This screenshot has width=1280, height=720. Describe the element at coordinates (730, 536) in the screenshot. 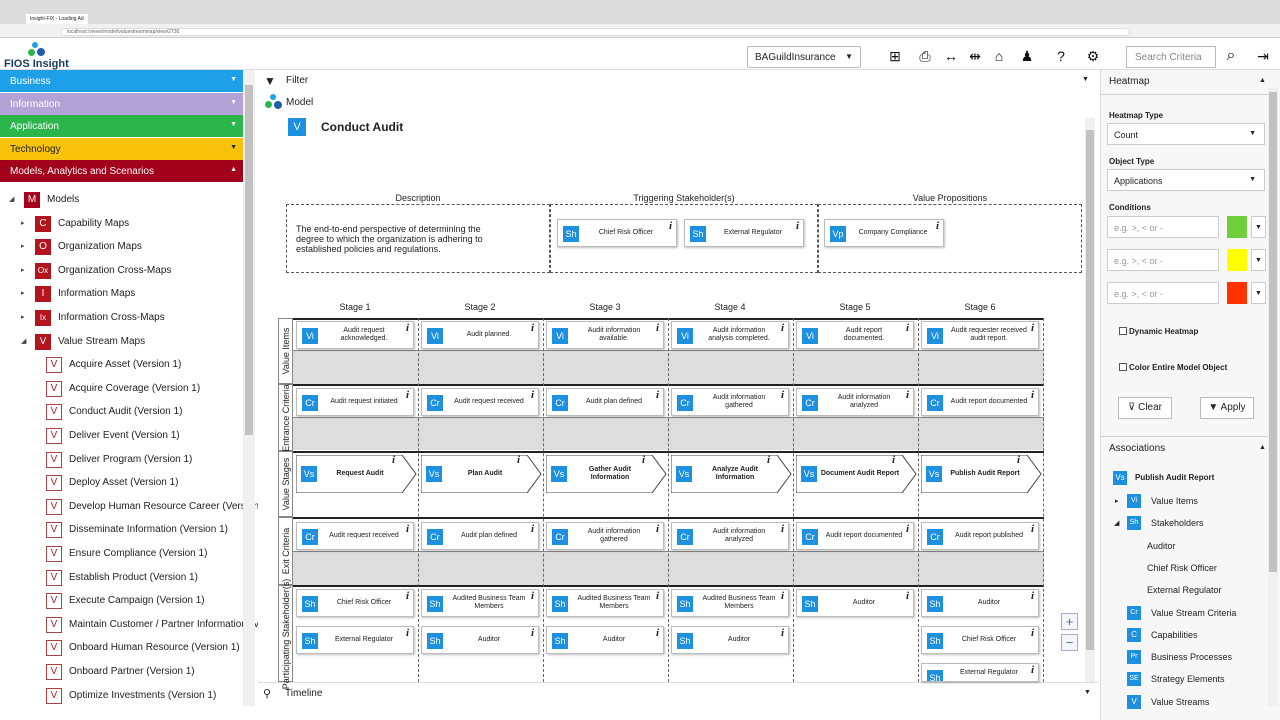

I see `exit-criteria: Cr Audit information analyzed i` at that location.